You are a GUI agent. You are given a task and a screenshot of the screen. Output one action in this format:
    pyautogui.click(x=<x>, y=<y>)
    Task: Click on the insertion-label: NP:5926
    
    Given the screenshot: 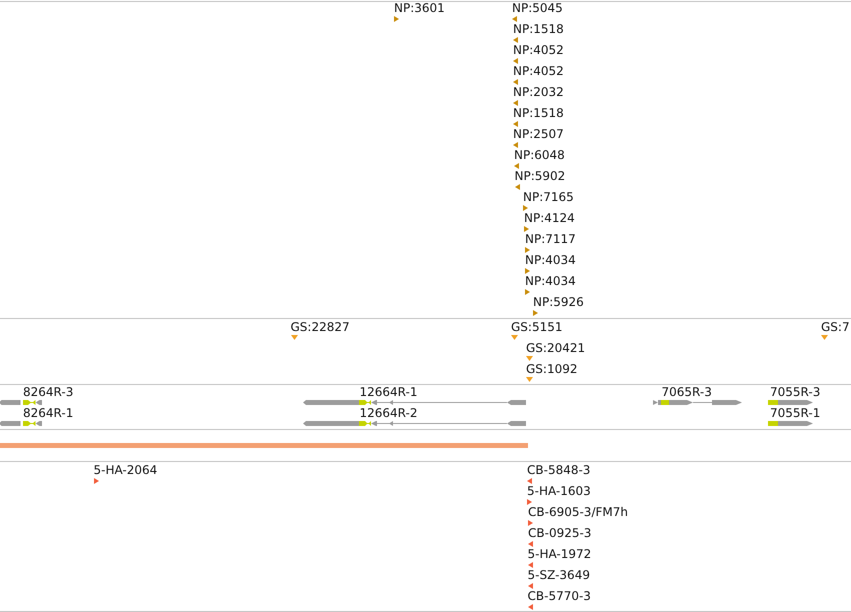 What is the action you would take?
    pyautogui.click(x=558, y=302)
    